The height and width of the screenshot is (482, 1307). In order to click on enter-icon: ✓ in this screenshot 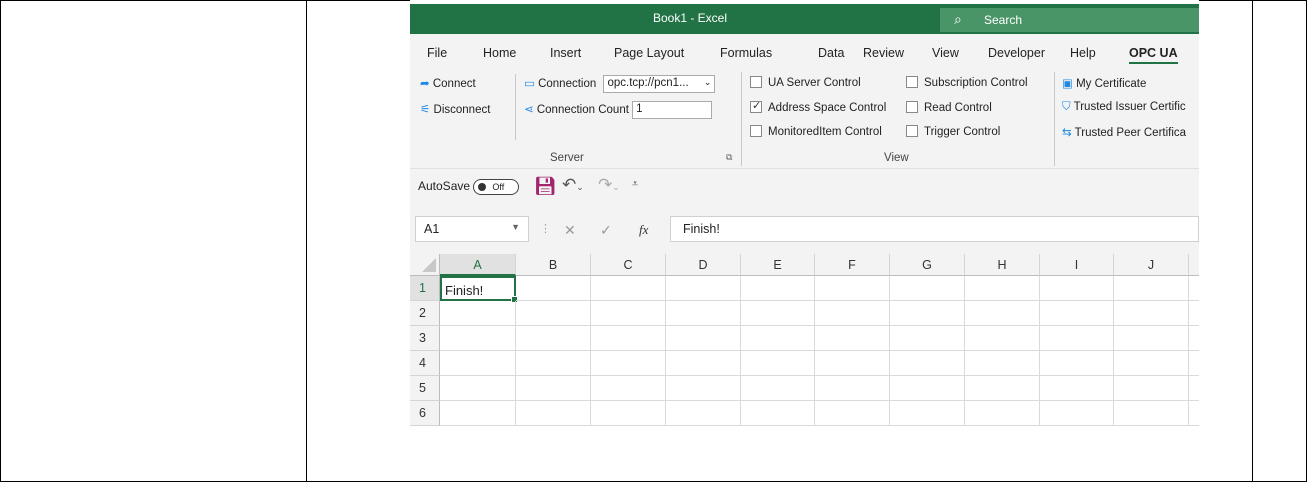, I will do `click(606, 230)`.